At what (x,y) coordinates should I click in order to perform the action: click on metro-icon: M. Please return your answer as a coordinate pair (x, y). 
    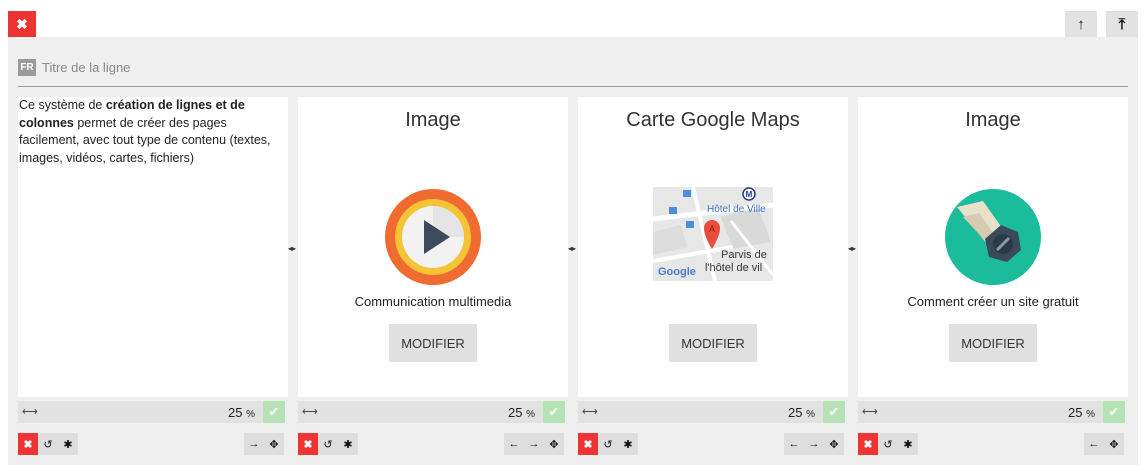
    Looking at the image, I should click on (749, 194).